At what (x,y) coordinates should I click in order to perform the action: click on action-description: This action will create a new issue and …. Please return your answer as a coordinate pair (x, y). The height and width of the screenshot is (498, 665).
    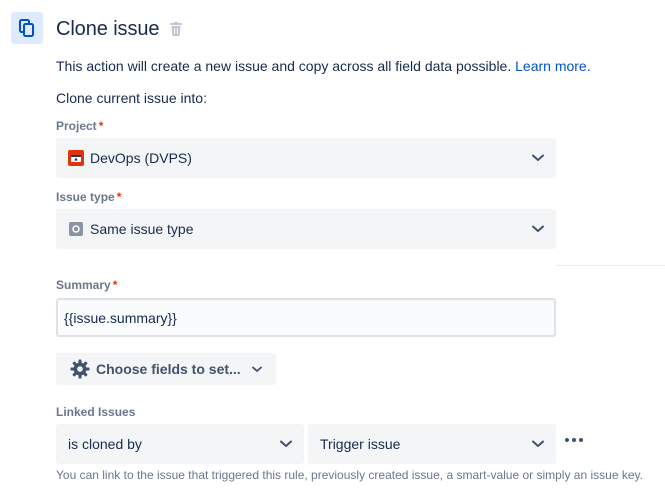
    Looking at the image, I should click on (323, 66).